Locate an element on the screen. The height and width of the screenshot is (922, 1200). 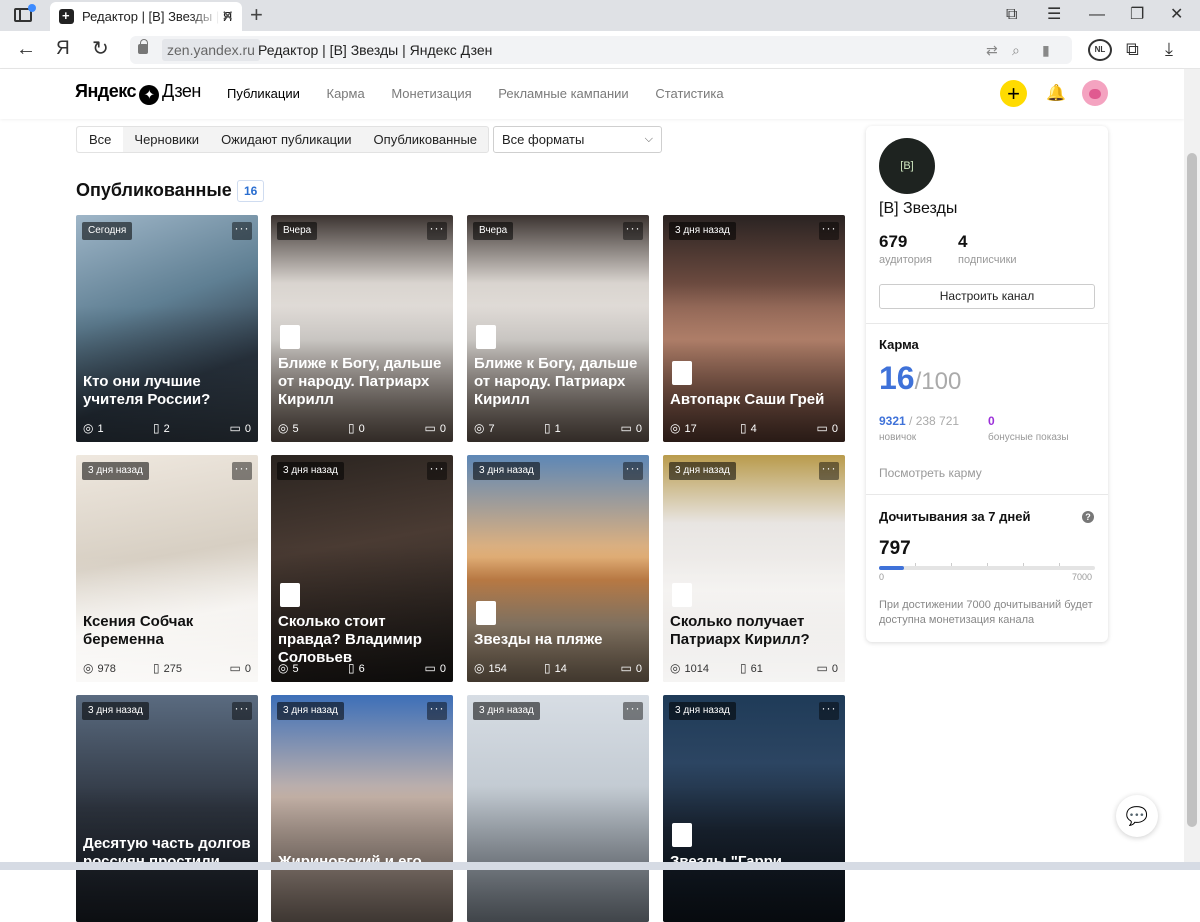
translate-icon: ⇄ is located at coordinates (993, 50).